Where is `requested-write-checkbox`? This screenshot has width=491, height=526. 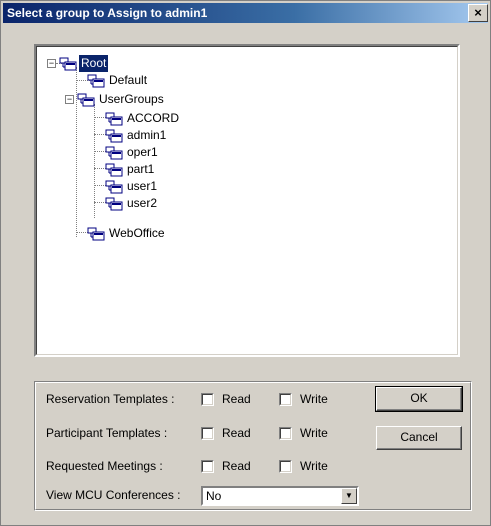 requested-write-checkbox is located at coordinates (285, 466).